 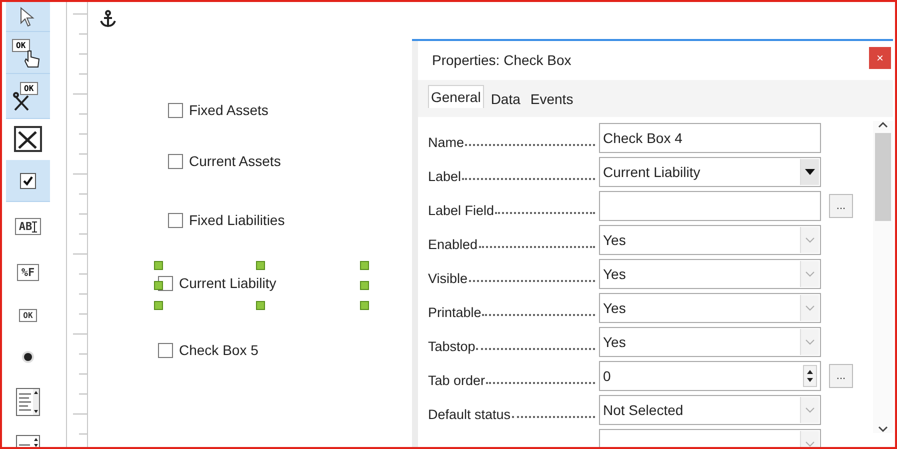 What do you see at coordinates (710, 410) in the screenshot?
I see `dropdown-field: Not Selected` at bounding box center [710, 410].